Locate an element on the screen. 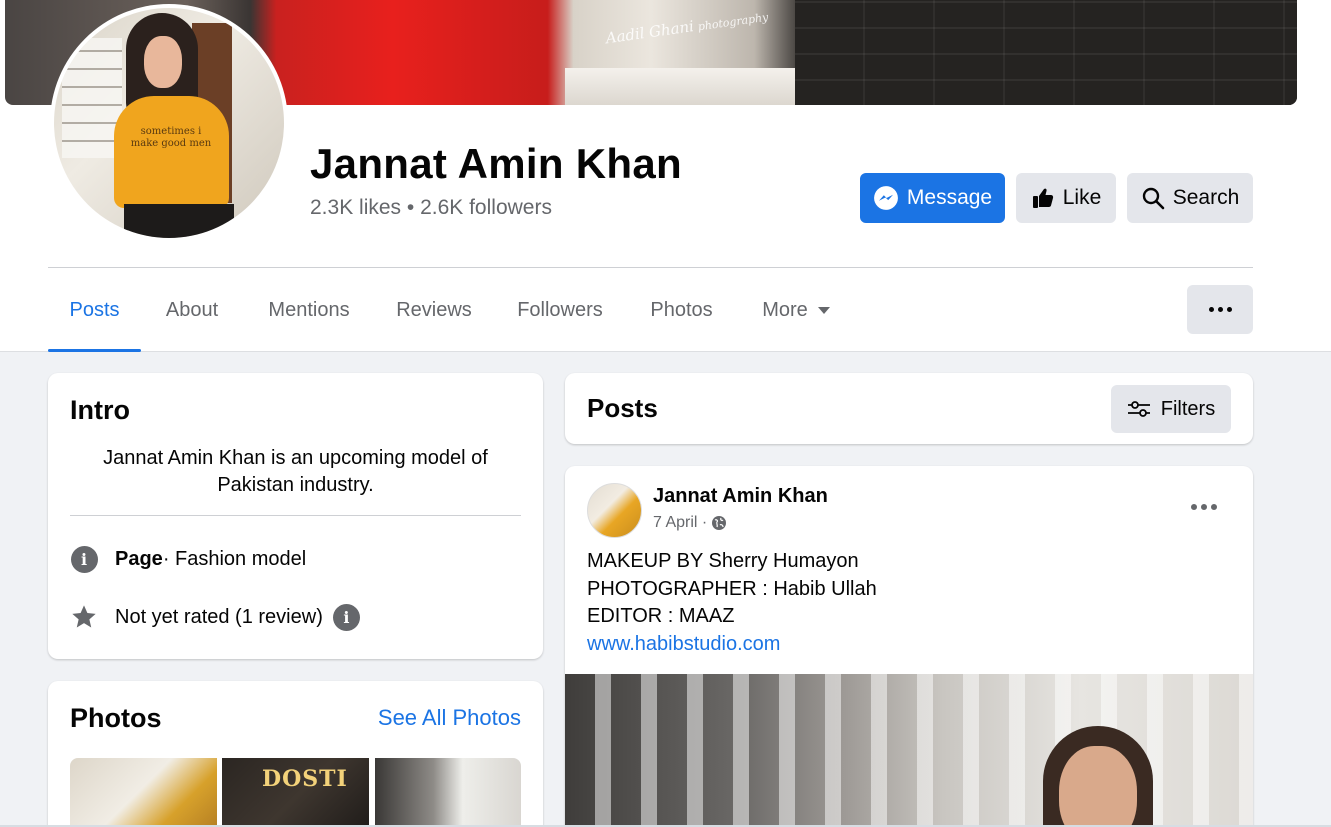  intro-page-category: i Page · Fashion model is located at coordinates (188, 559).